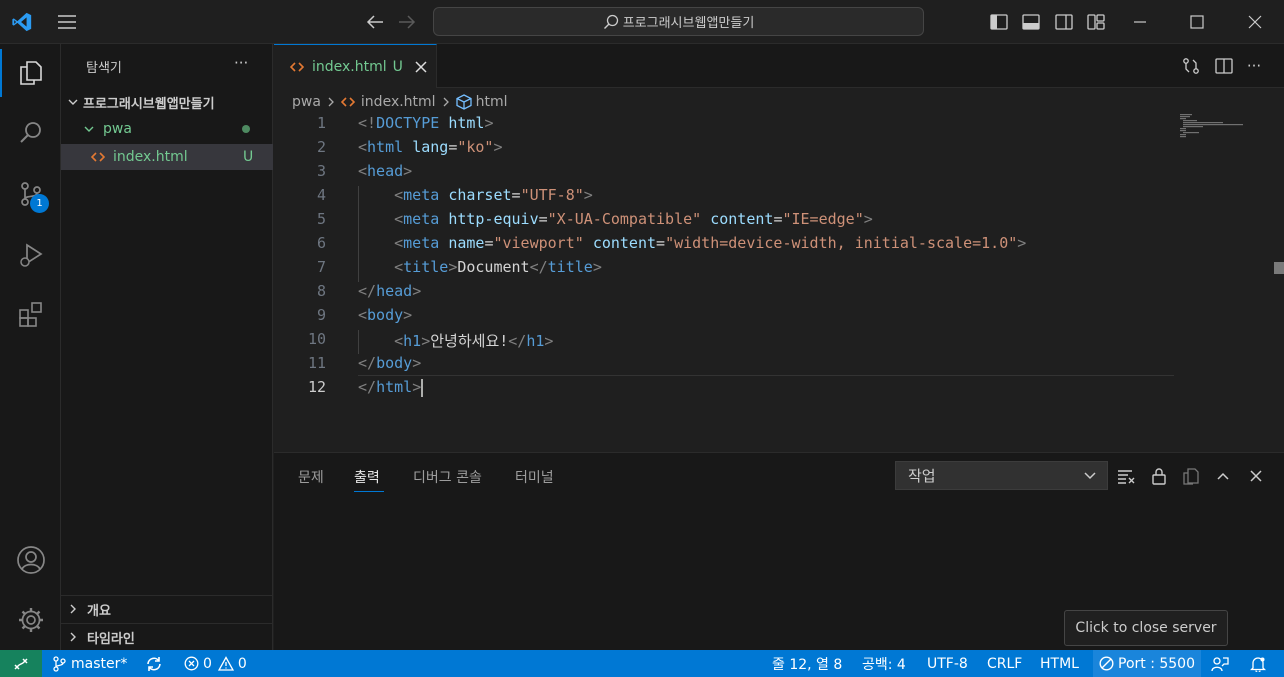 This screenshot has height=677, width=1284. Describe the element at coordinates (1191, 66) in the screenshot. I see `compare-changes-icon` at that location.